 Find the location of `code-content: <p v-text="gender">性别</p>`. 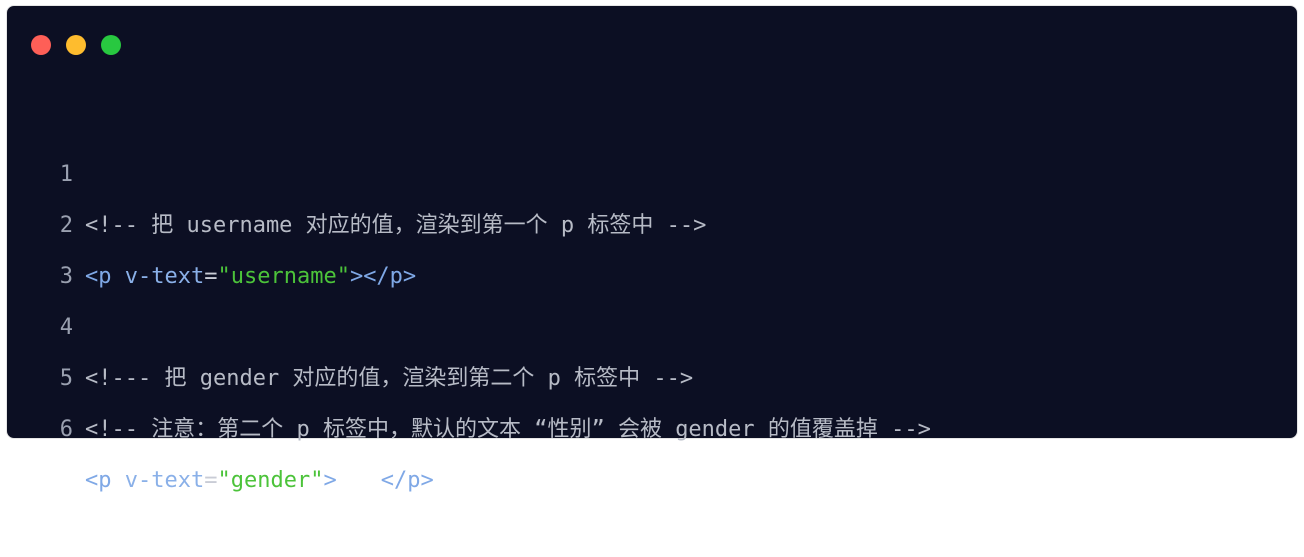

code-content: <p v-text="gender">性别</p> is located at coordinates (259, 480).